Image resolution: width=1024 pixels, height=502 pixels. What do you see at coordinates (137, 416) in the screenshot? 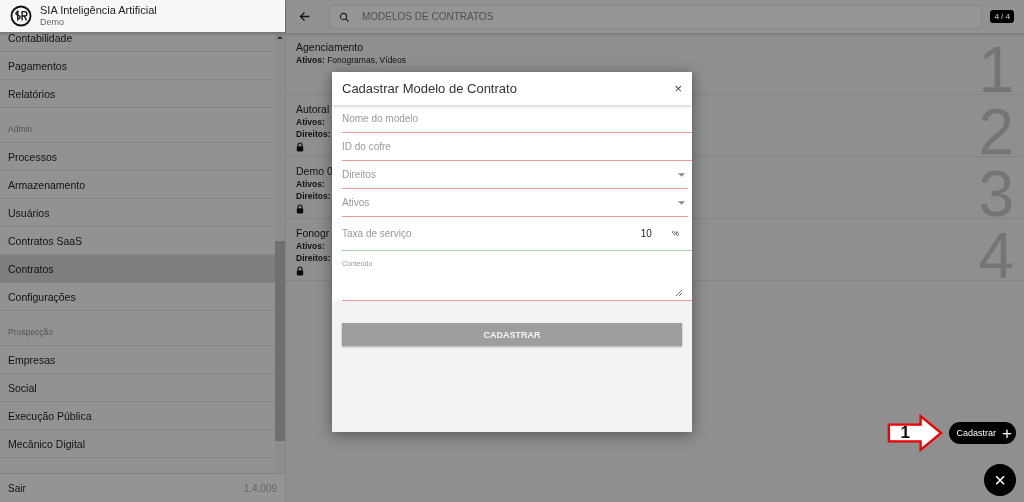
I see `sidebar-item: Execução Pública` at bounding box center [137, 416].